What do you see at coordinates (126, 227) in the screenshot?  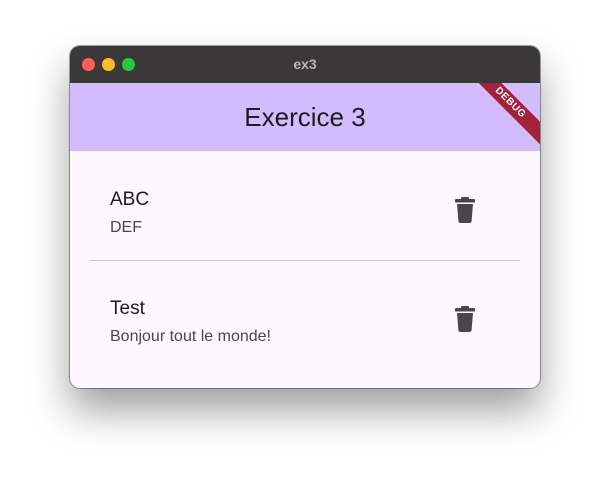 I see `list-item-subtitle: DEF` at bounding box center [126, 227].